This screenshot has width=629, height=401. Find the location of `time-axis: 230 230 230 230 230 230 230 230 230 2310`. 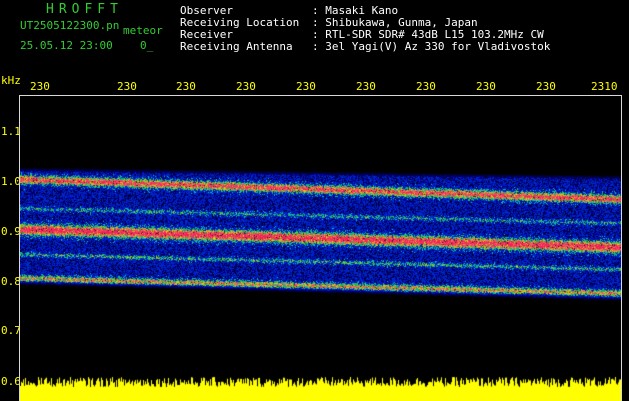

time-axis: 230 230 230 230 230 230 230 230 230 2310 is located at coordinates (314, 87).